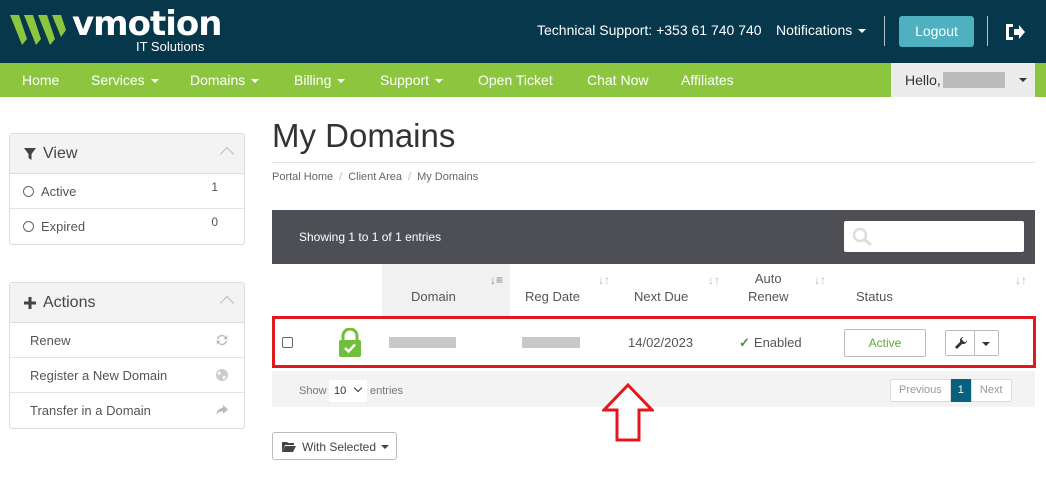 The image size is (1046, 481). What do you see at coordinates (69, 302) in the screenshot?
I see `actions-panel-title: Actions` at bounding box center [69, 302].